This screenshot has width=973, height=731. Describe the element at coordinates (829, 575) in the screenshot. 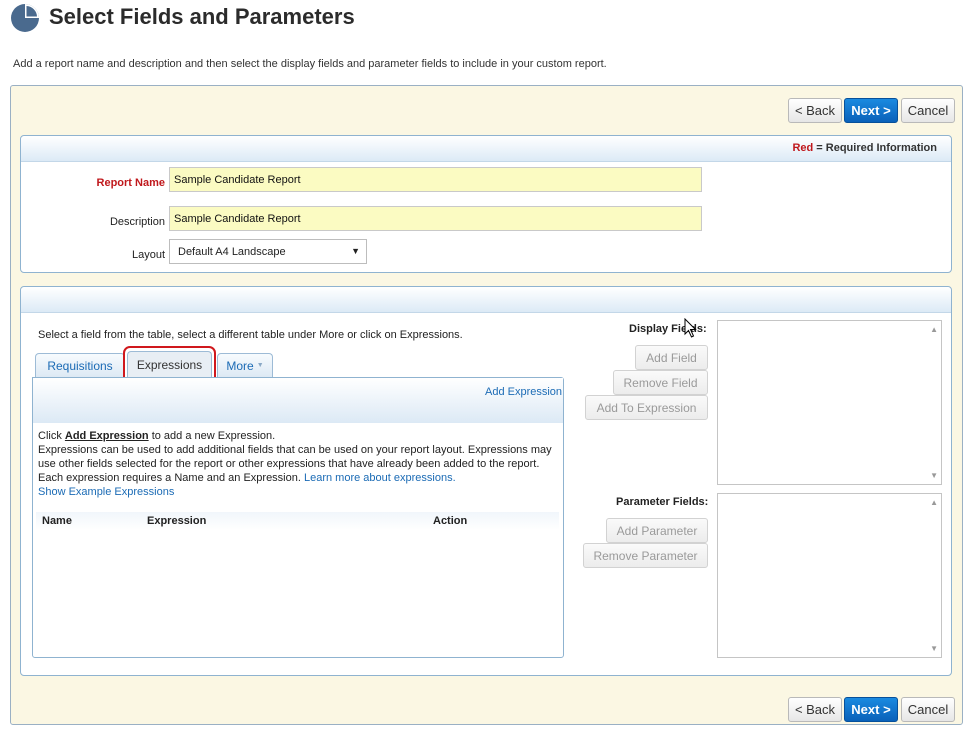

I see `parameter-fields-list: ▲ ▼` at that location.